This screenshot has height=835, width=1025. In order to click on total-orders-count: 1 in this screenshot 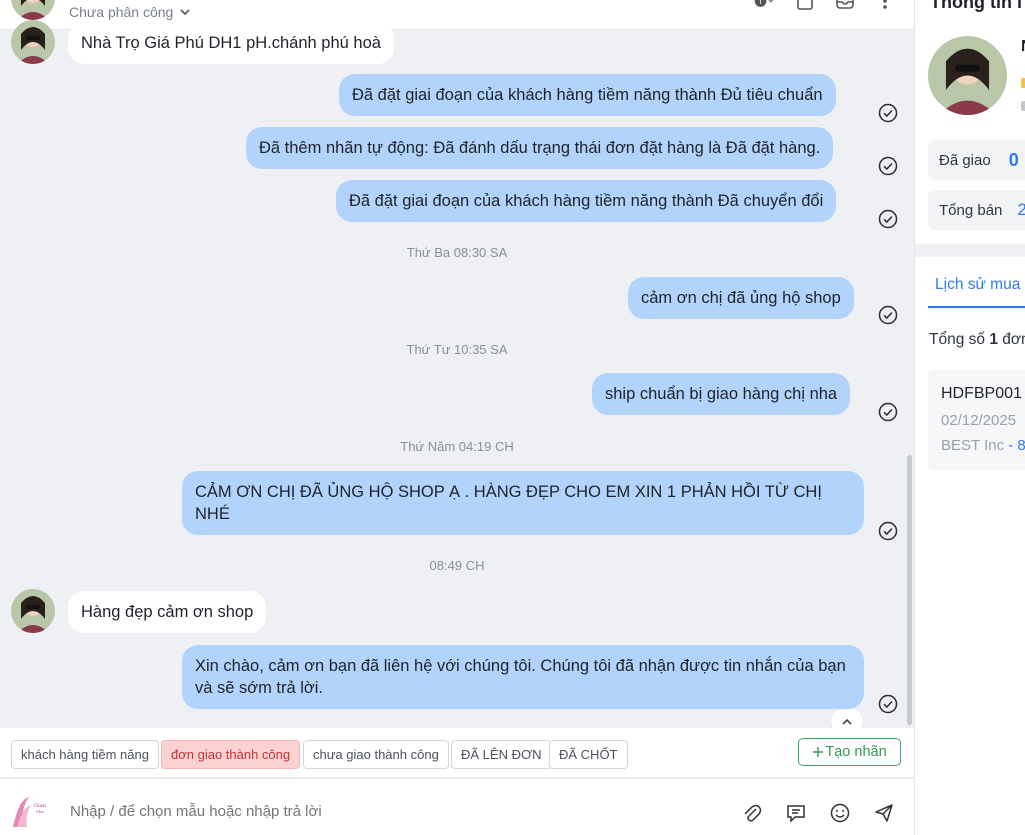, I will do `click(993, 339)`.